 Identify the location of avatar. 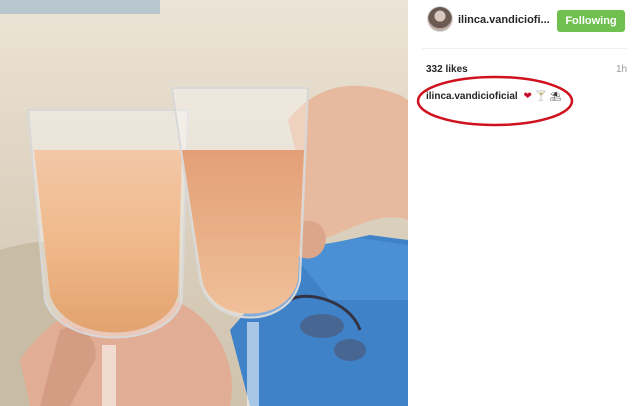
(440, 19).